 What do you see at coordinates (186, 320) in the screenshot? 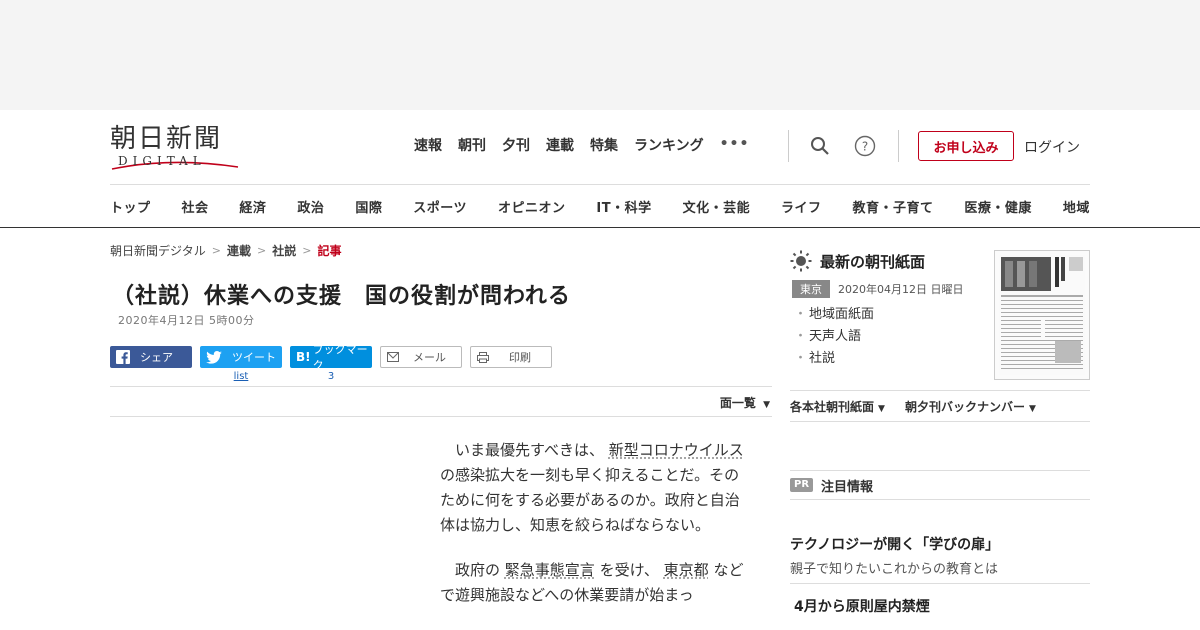
I see `article-date: 2020年4月12日 5時00分` at bounding box center [186, 320].